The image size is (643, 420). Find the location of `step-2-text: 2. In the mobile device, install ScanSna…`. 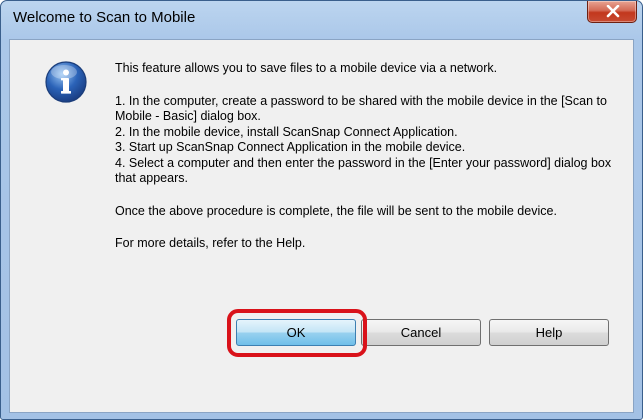

step-2-text: 2. In the mobile device, install ScanSna… is located at coordinates (286, 131).